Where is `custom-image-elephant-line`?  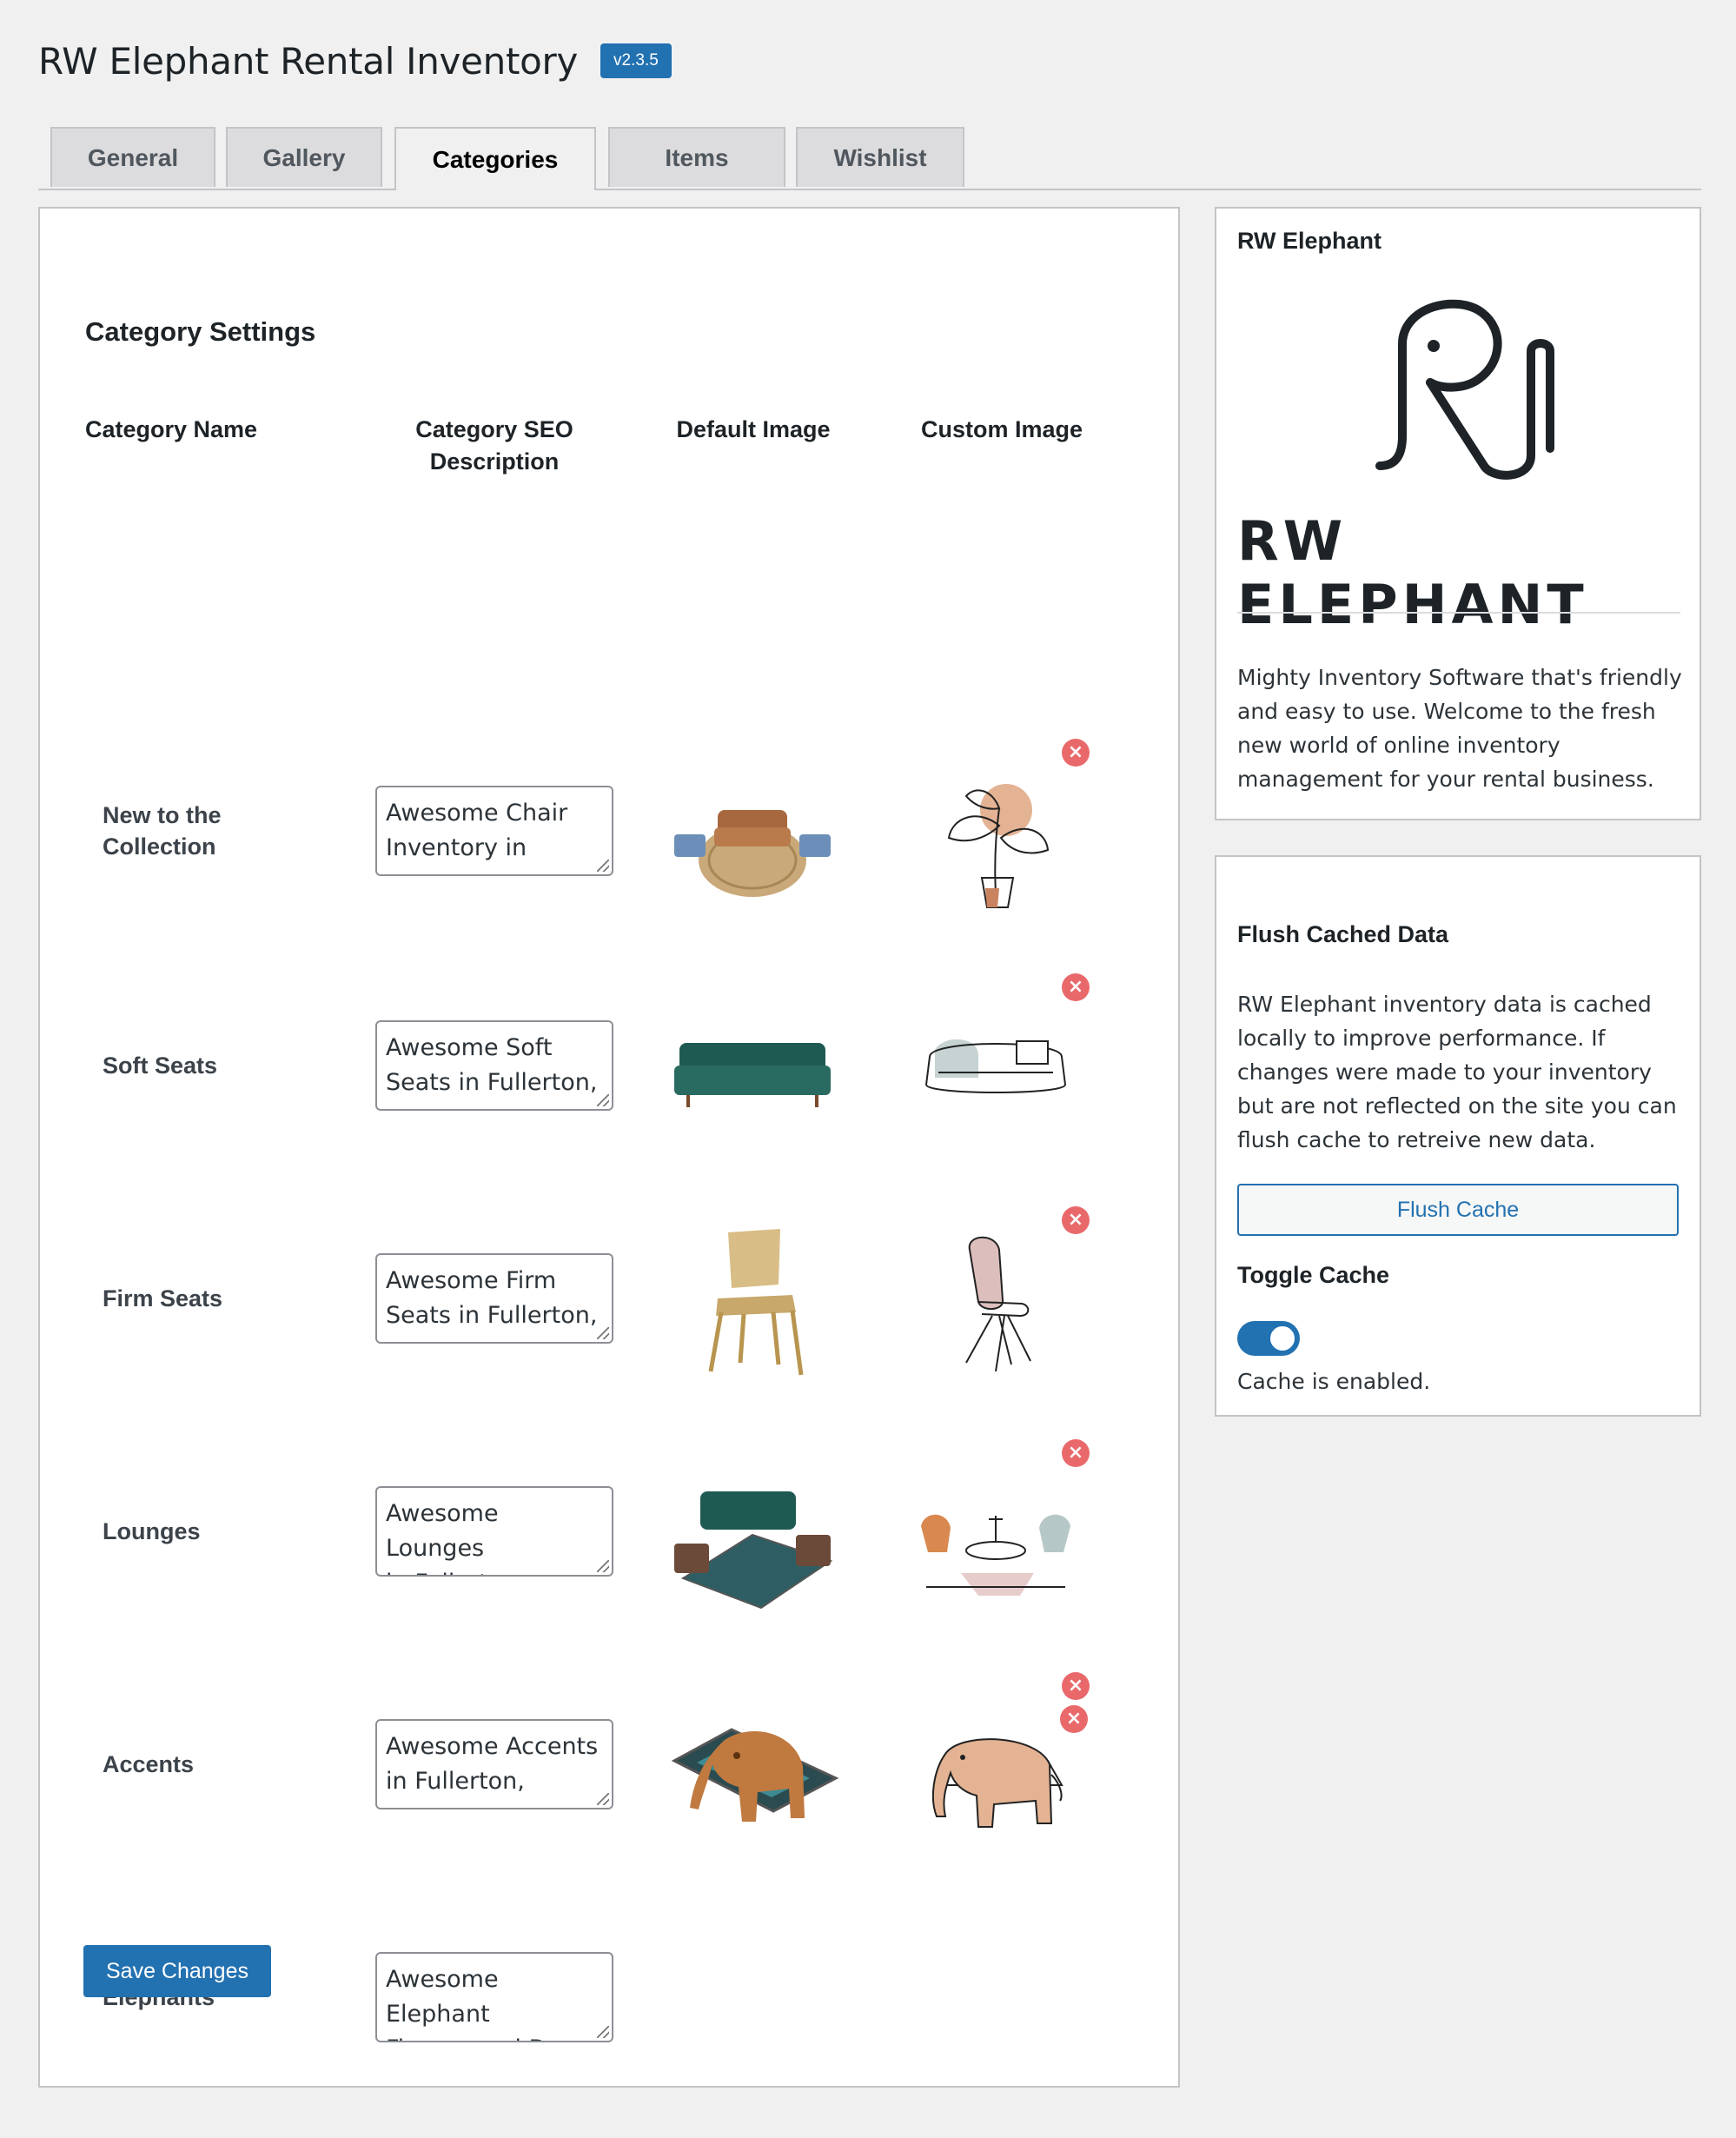
custom-image-elephant-line is located at coordinates (994, 1792).